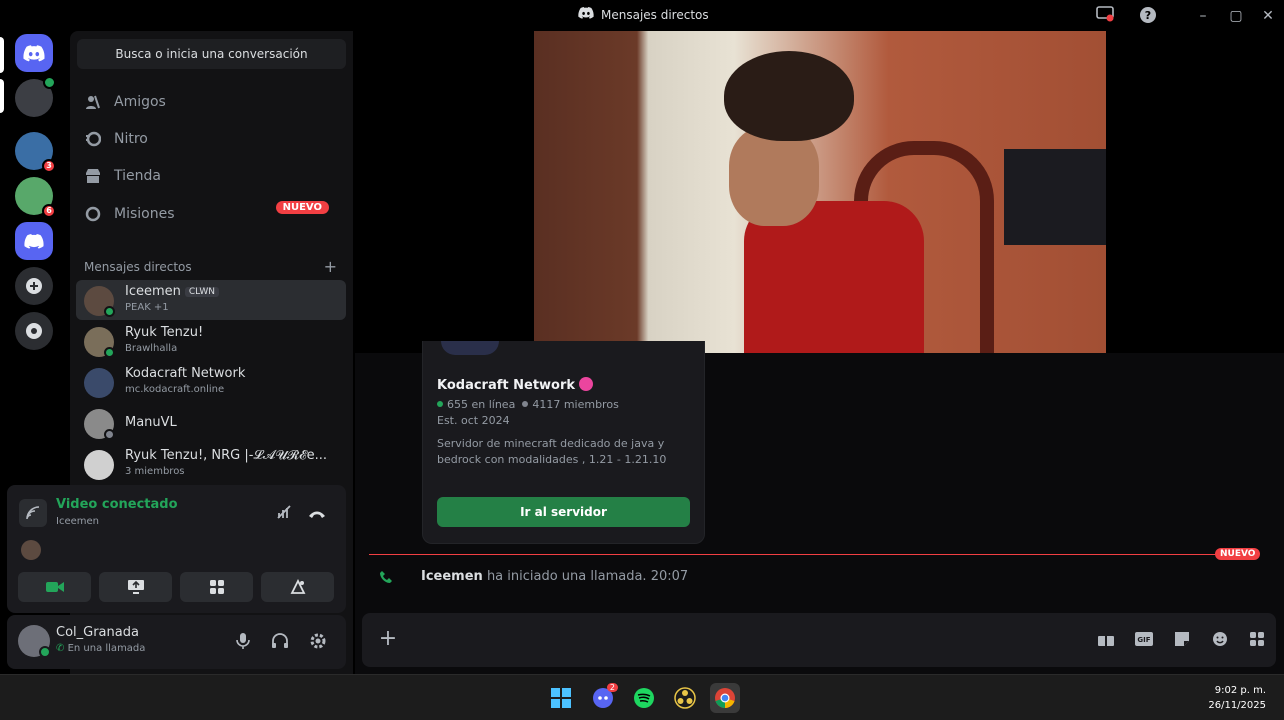 The height and width of the screenshot is (720, 1284). What do you see at coordinates (35, 197) in the screenshot?
I see `server-icon-2: 6` at bounding box center [35, 197].